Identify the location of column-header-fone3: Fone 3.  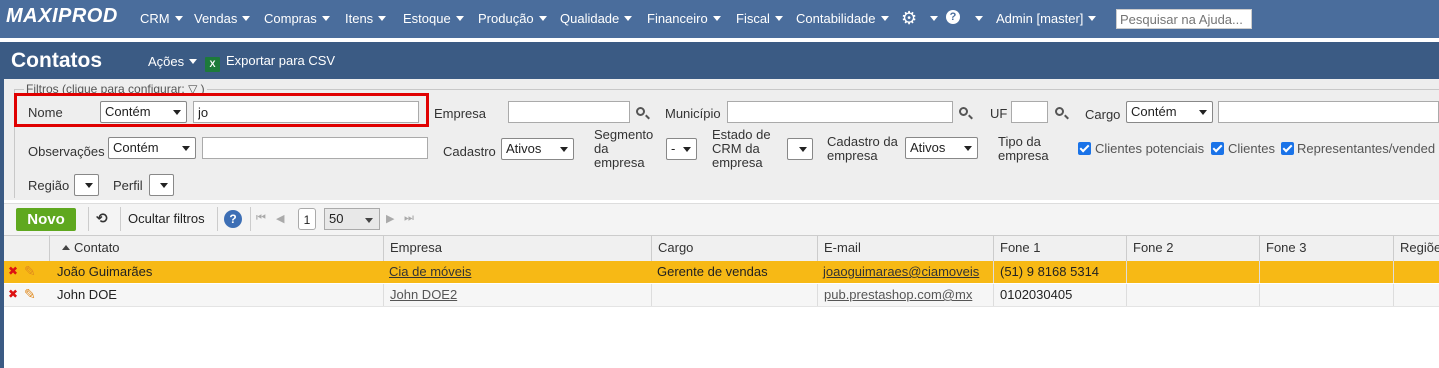
(1326, 248).